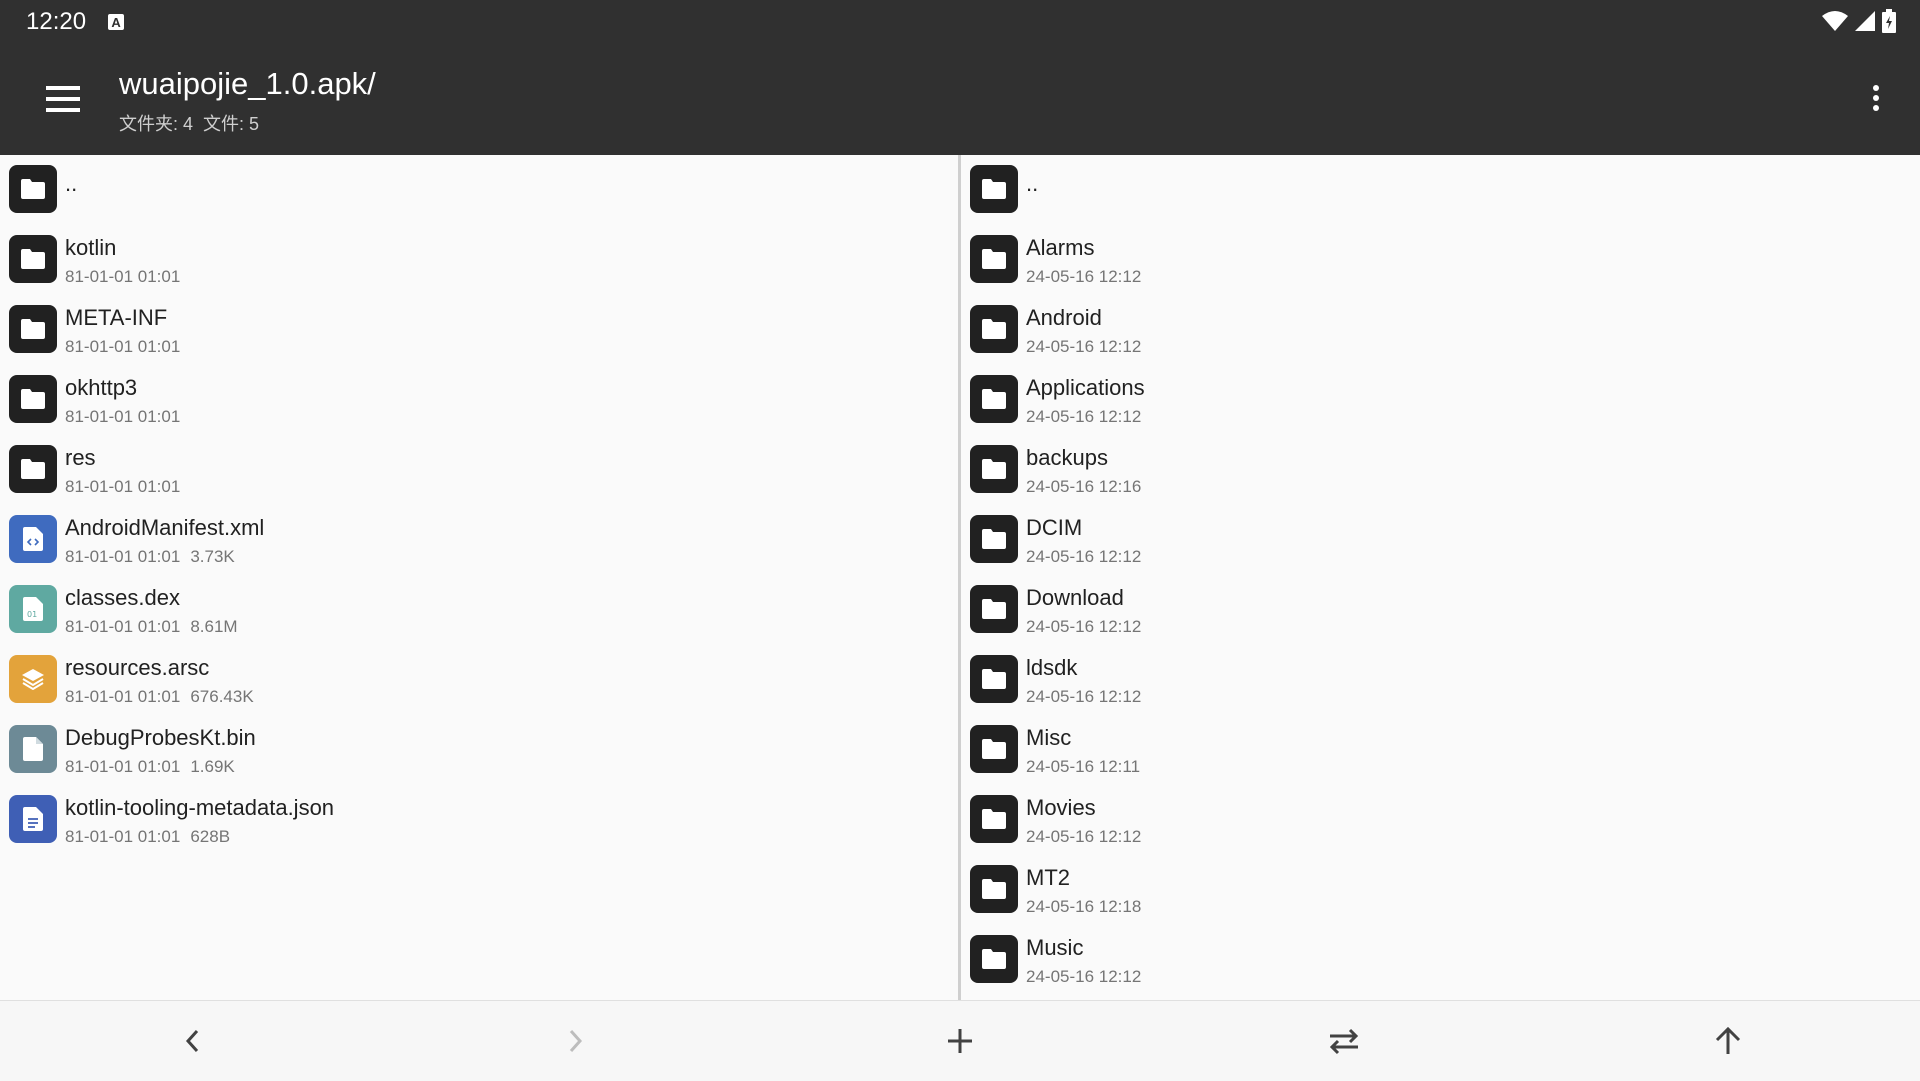 This screenshot has height=1081, width=1920. I want to click on list-item: DebugProbesKt.bin 81-01-01 01:01 1.69K, so click(479, 750).